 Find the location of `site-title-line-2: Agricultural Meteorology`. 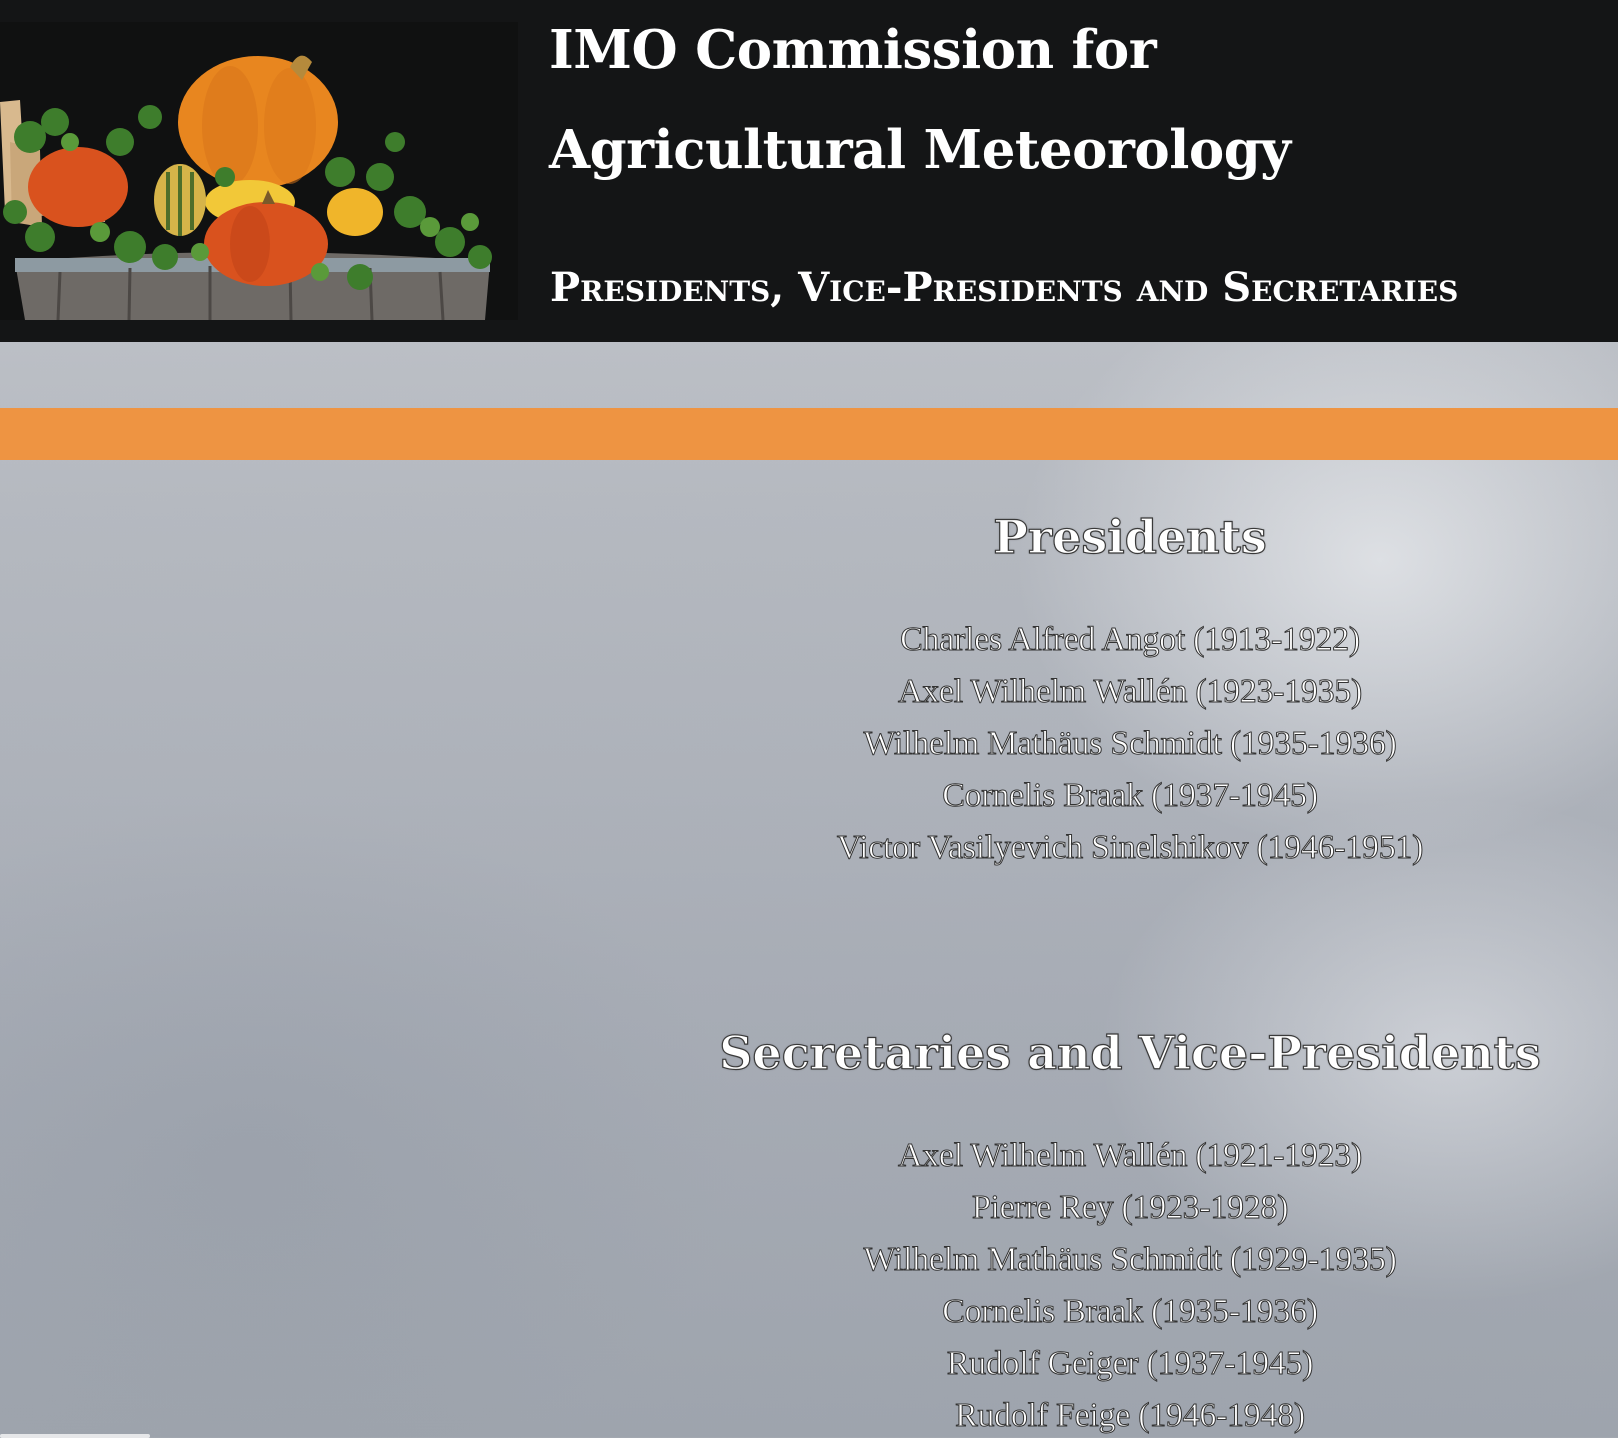

site-title-line-2: Agricultural Meteorology is located at coordinates (920, 150).